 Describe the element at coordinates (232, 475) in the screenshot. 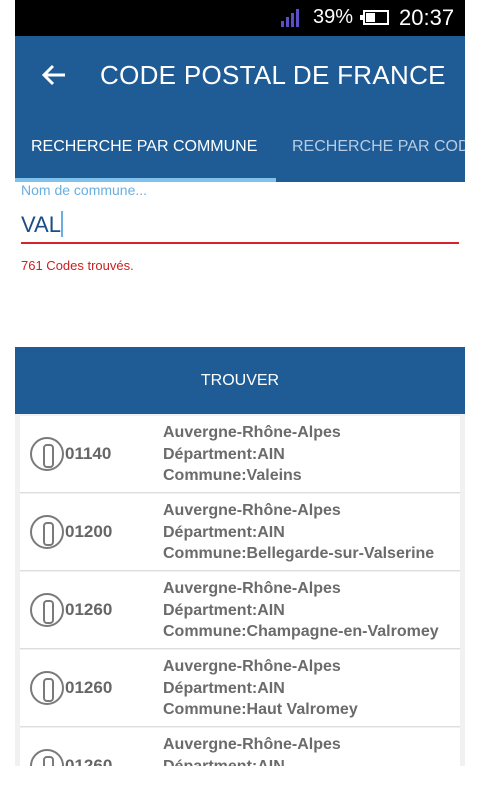

I see `commune: Commune:Valeins` at that location.